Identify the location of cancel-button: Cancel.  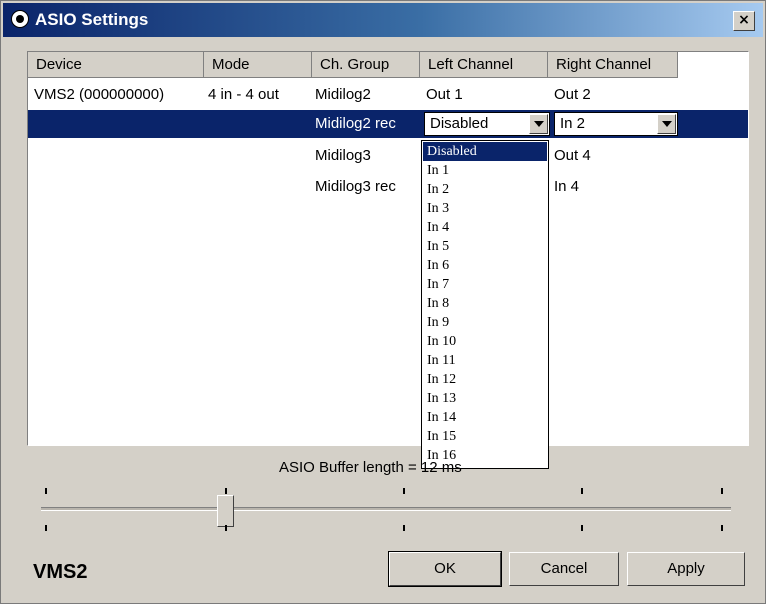
(564, 569).